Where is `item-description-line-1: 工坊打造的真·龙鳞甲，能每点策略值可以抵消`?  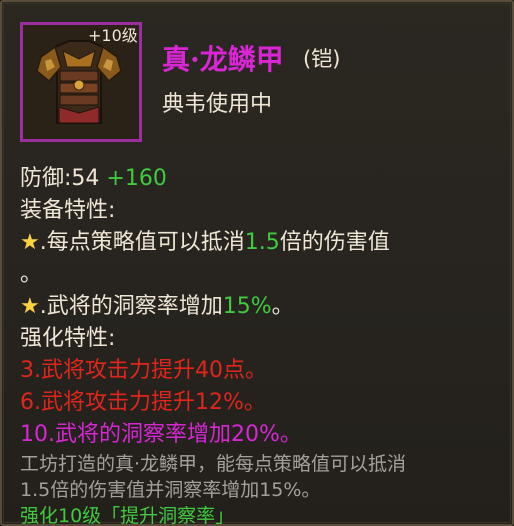 item-description-line-1: 工坊打造的真·龙鳞甲，能每点策略值可以抵消 is located at coordinates (213, 464).